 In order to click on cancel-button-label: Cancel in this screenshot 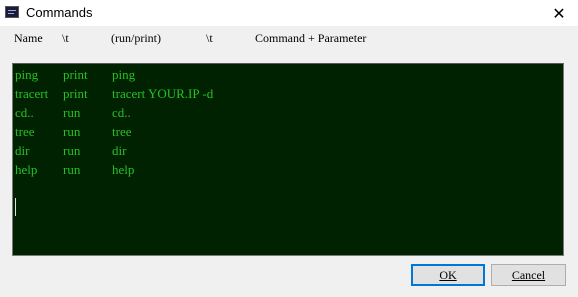, I will do `click(528, 274)`.